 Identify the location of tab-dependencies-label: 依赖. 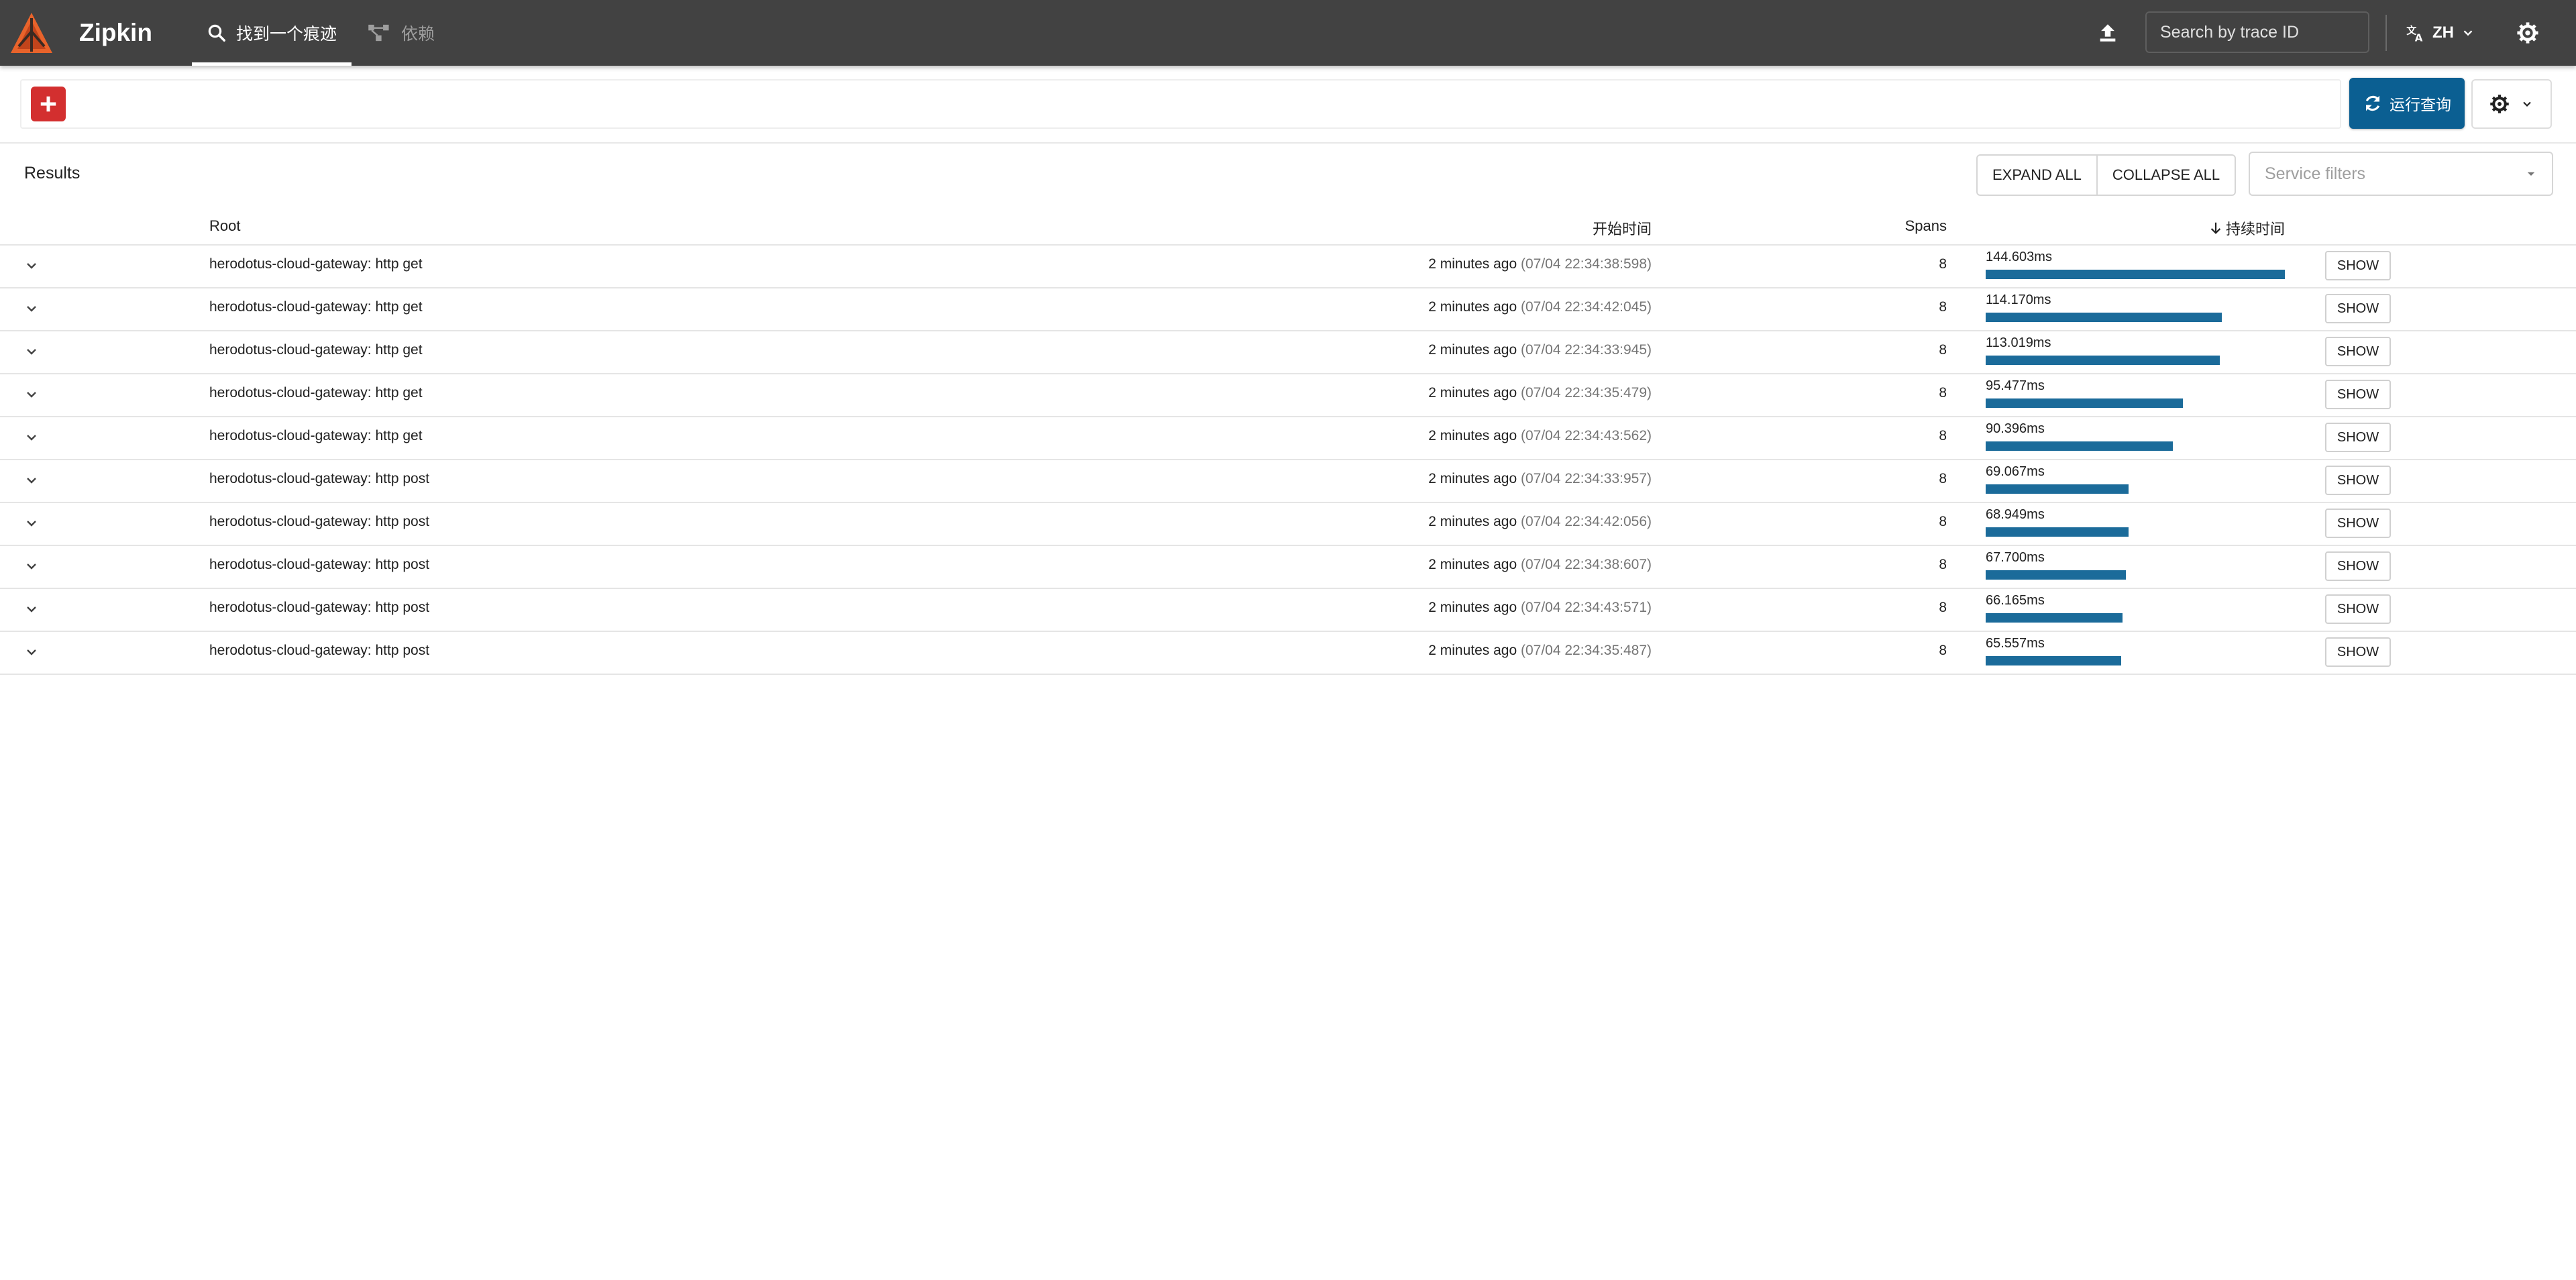
(418, 35).